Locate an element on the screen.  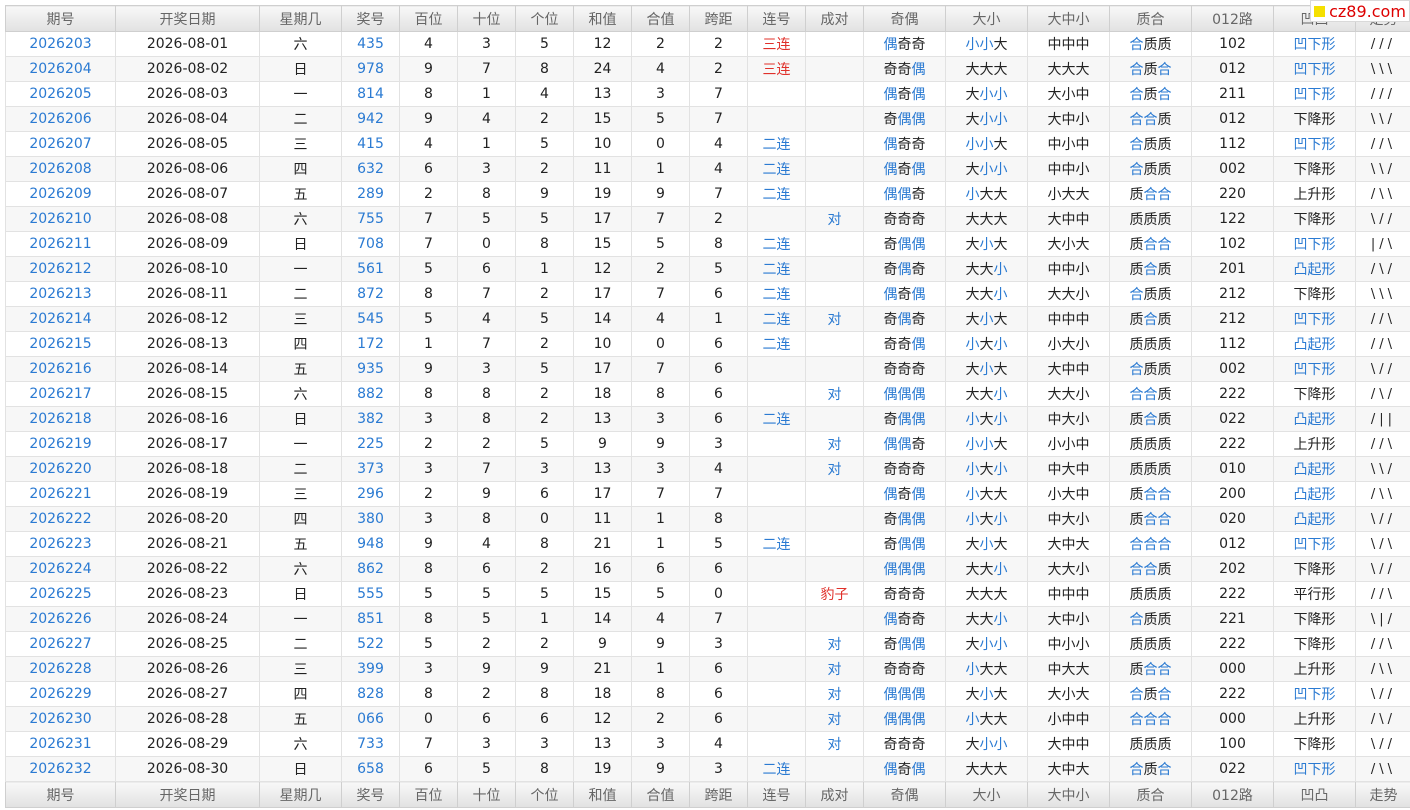
issue-number-link: 2026219 is located at coordinates (60, 444).